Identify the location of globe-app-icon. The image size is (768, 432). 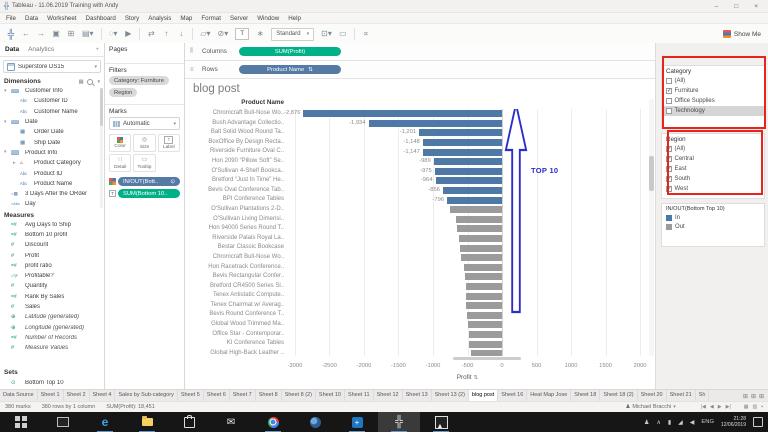
(315, 422).